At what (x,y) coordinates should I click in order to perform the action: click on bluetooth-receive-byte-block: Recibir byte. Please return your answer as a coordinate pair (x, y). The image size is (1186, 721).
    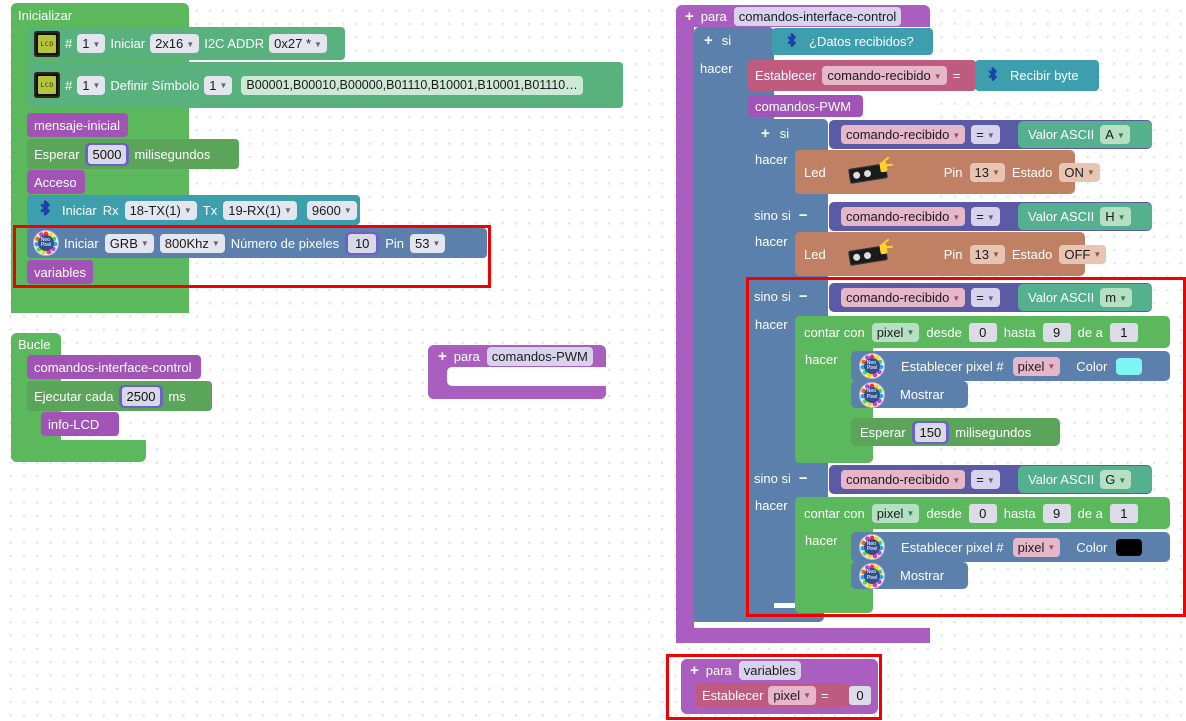
    Looking at the image, I should click on (1037, 75).